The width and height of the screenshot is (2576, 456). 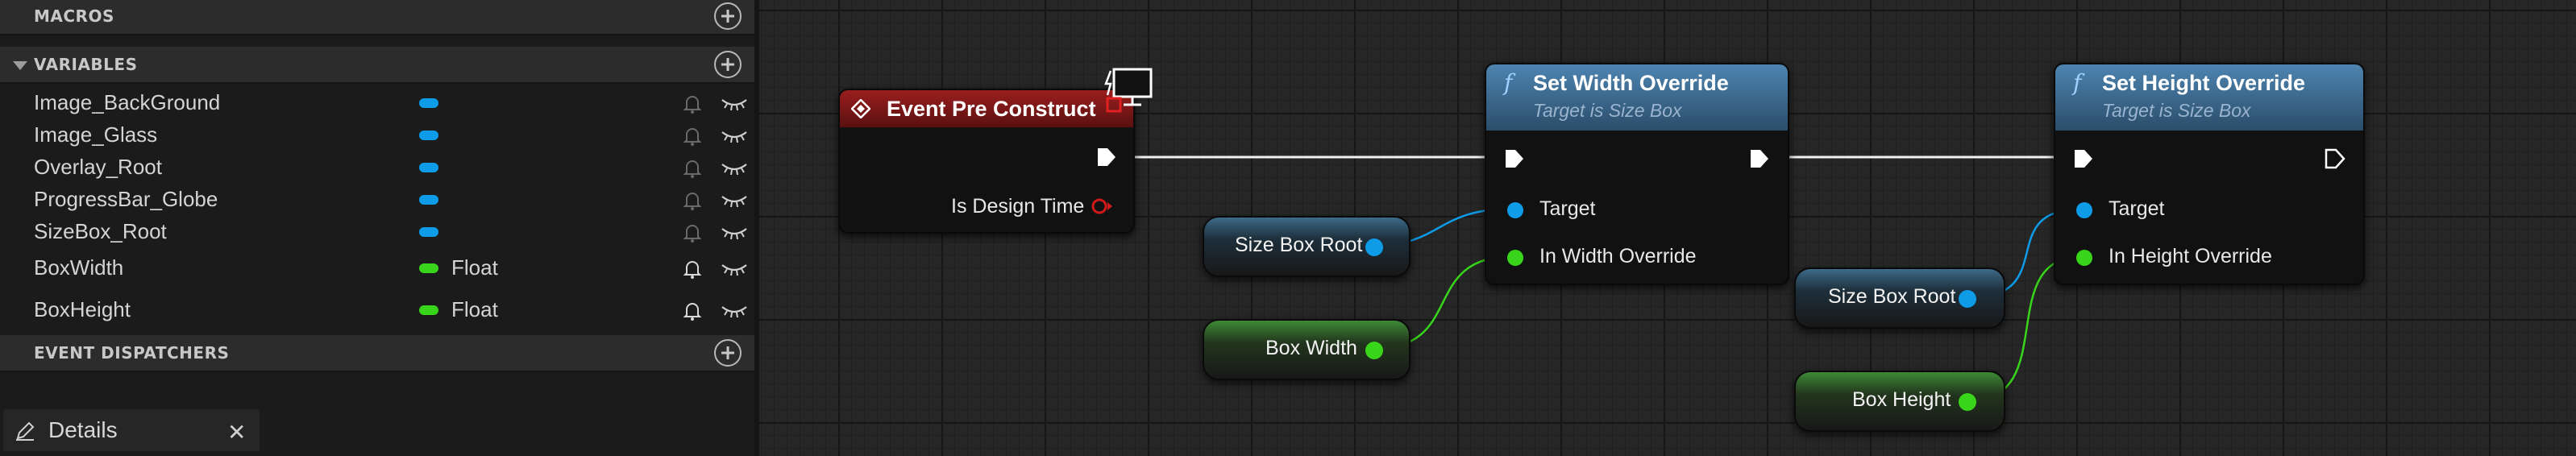 I want to click on pencil-icon, so click(x=25, y=431).